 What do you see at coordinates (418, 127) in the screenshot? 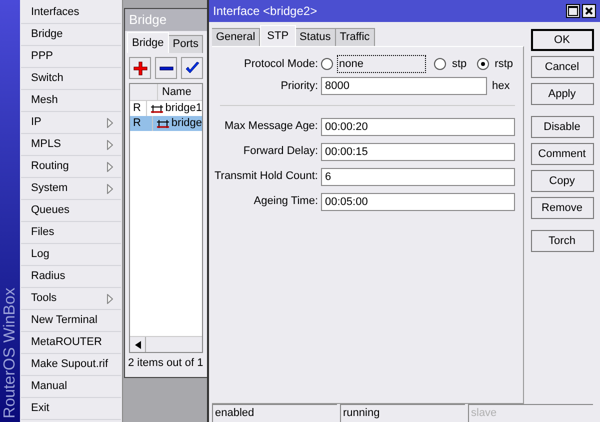
I see `text-field: 00:00:20` at bounding box center [418, 127].